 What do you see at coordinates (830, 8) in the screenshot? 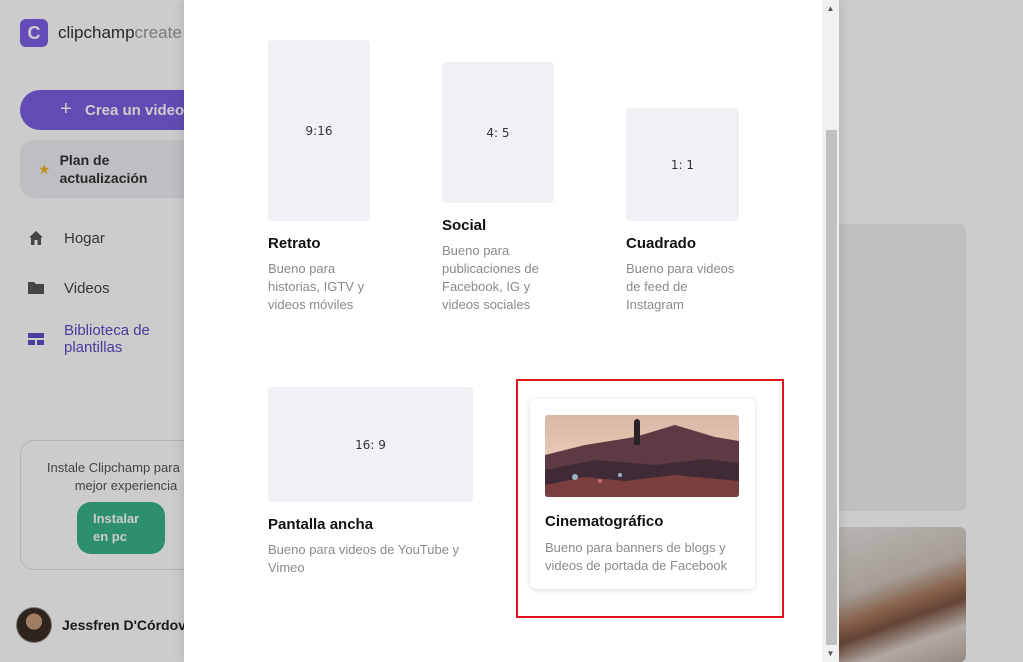
I see `scroll-up-icon: ▲` at bounding box center [830, 8].